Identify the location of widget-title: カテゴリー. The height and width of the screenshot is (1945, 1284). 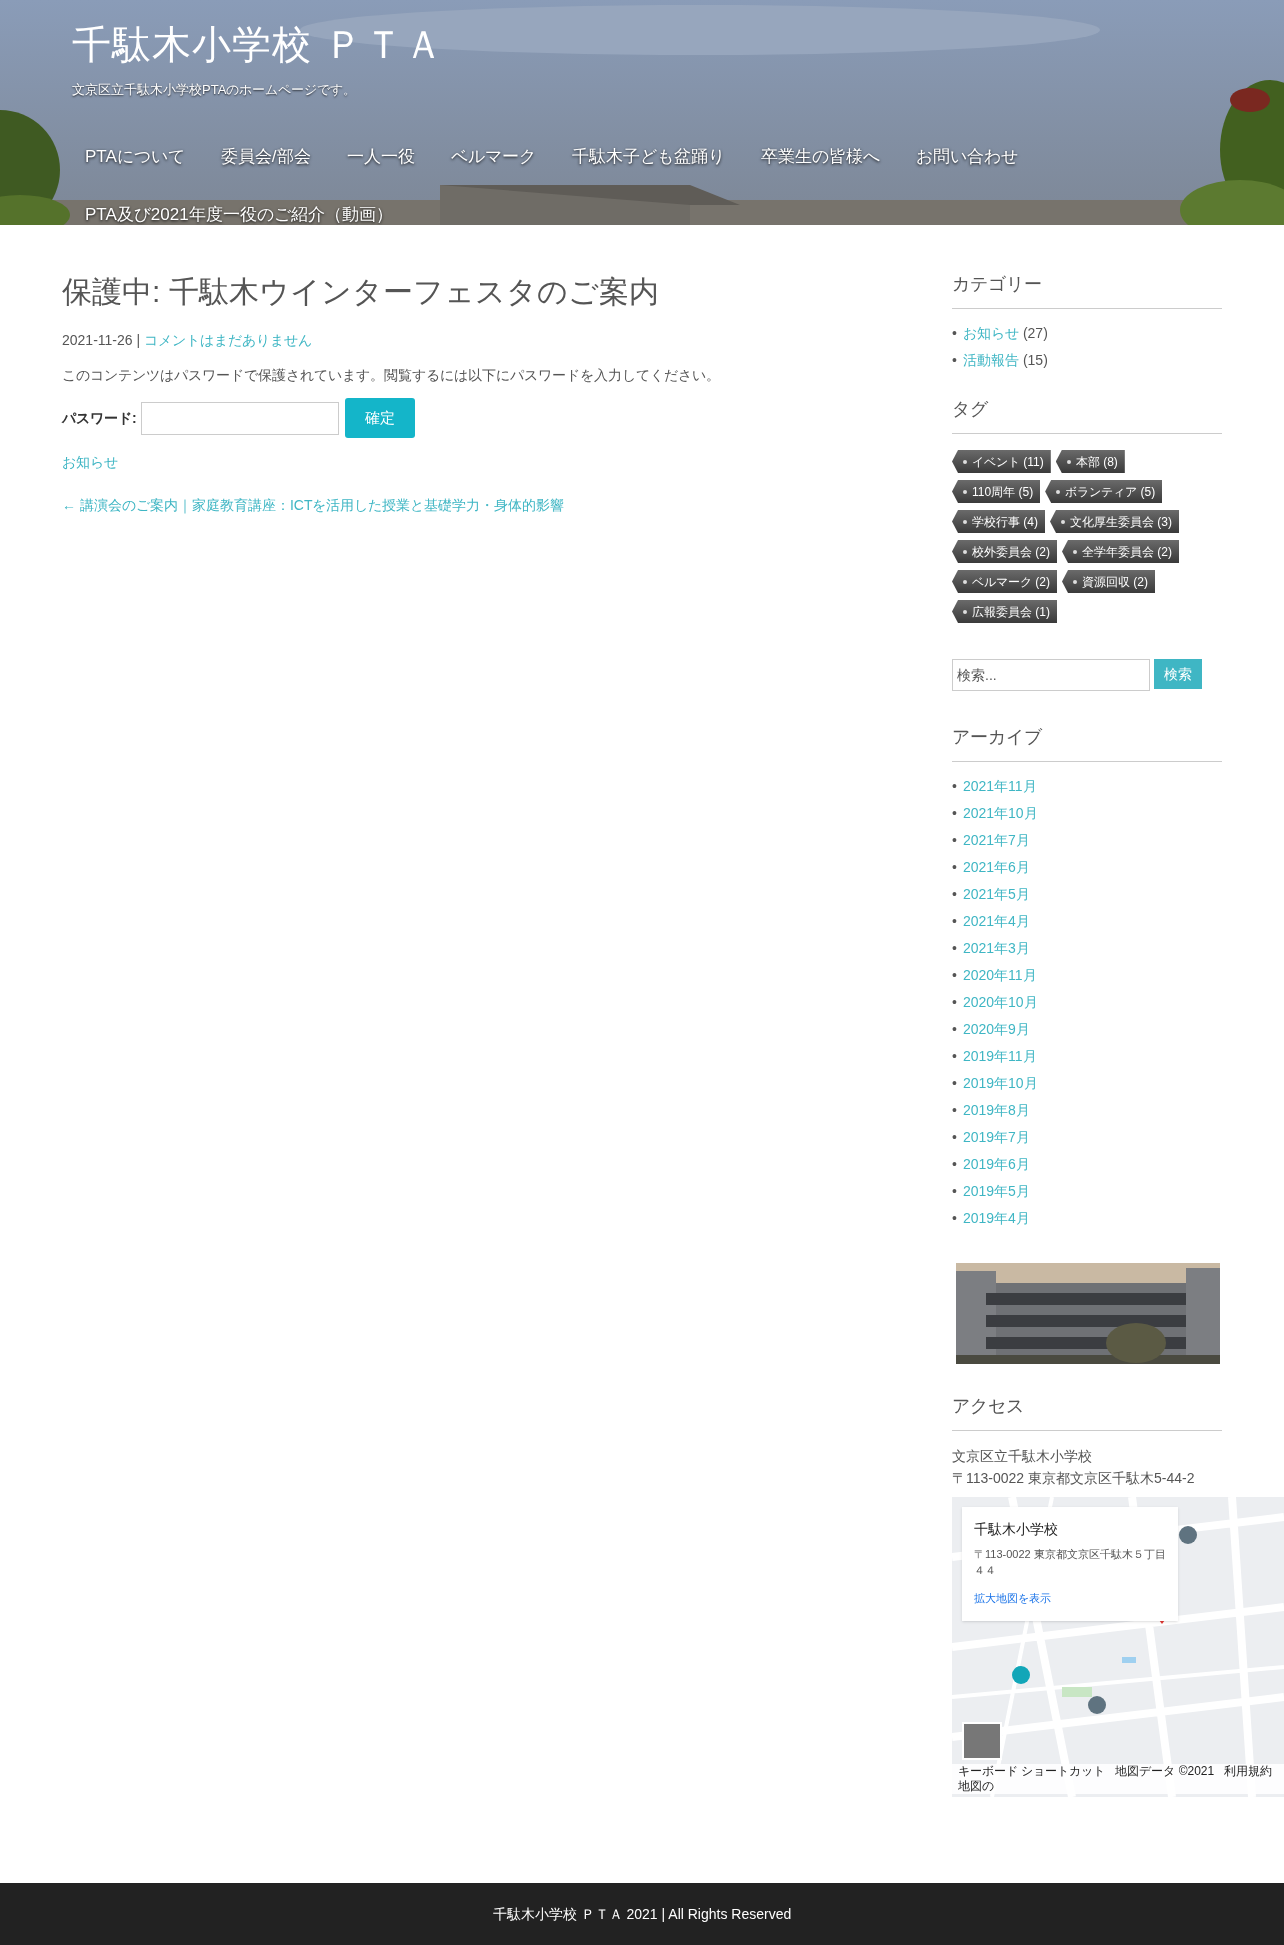
(997, 284).